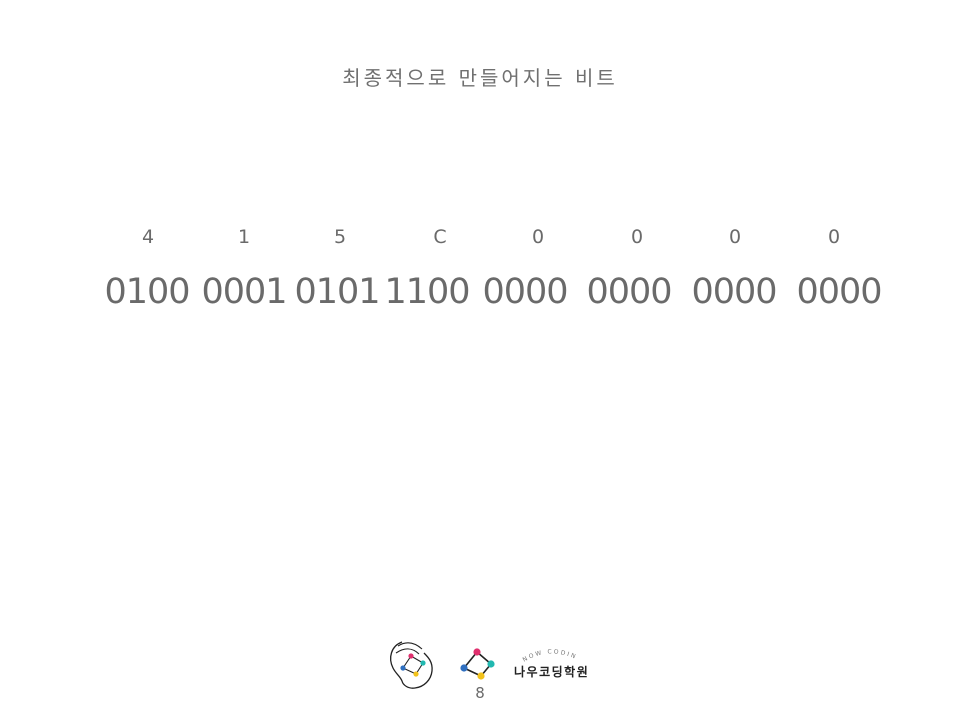  Describe the element at coordinates (440, 237) in the screenshot. I see `hex-digit: C` at that location.